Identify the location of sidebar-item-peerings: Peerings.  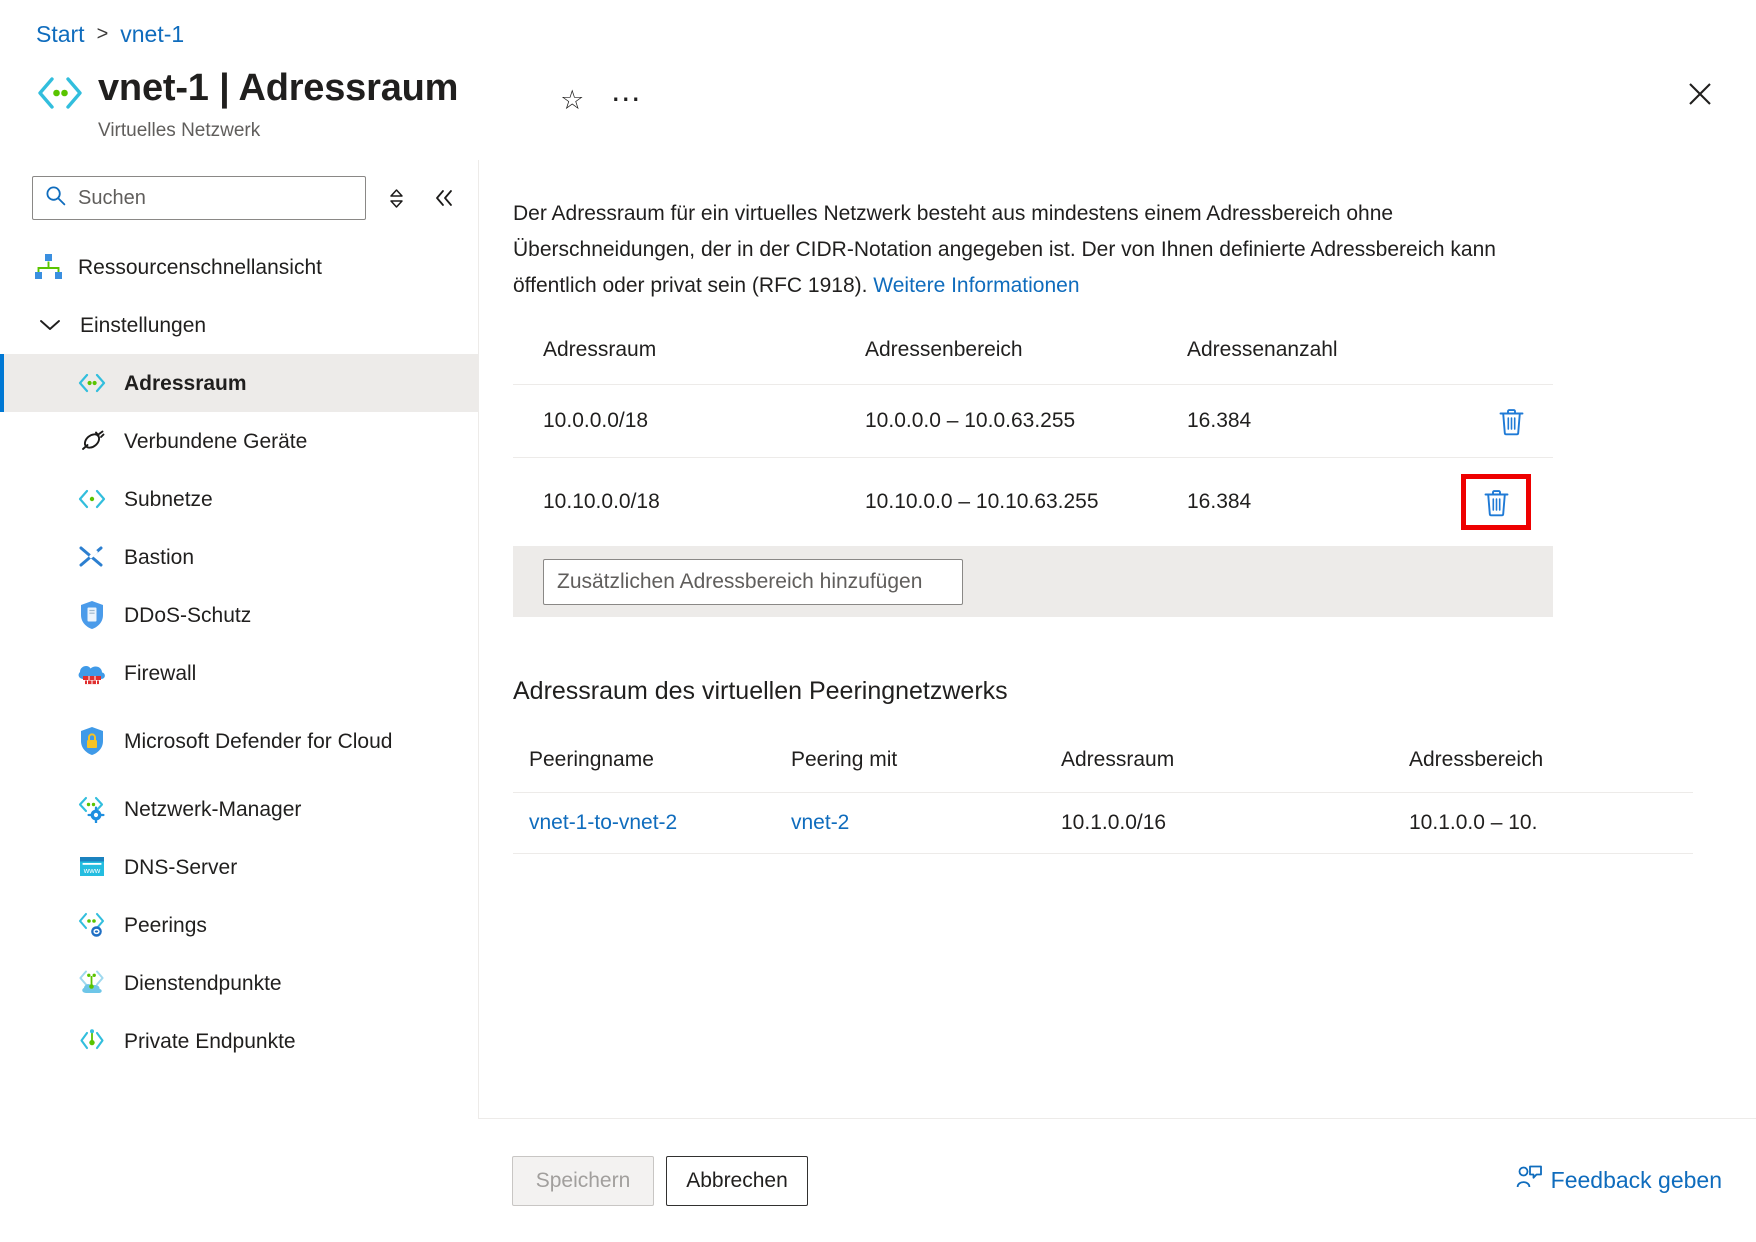
(239, 925).